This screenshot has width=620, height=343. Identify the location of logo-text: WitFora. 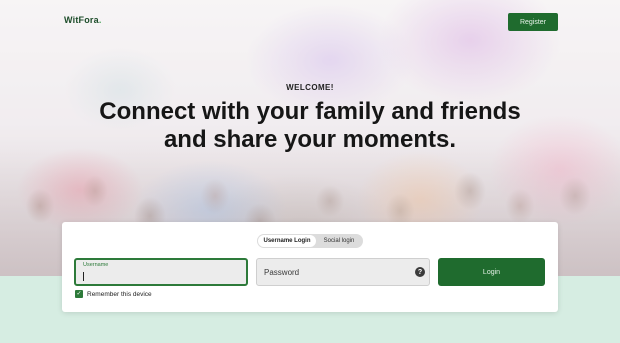
(81, 20).